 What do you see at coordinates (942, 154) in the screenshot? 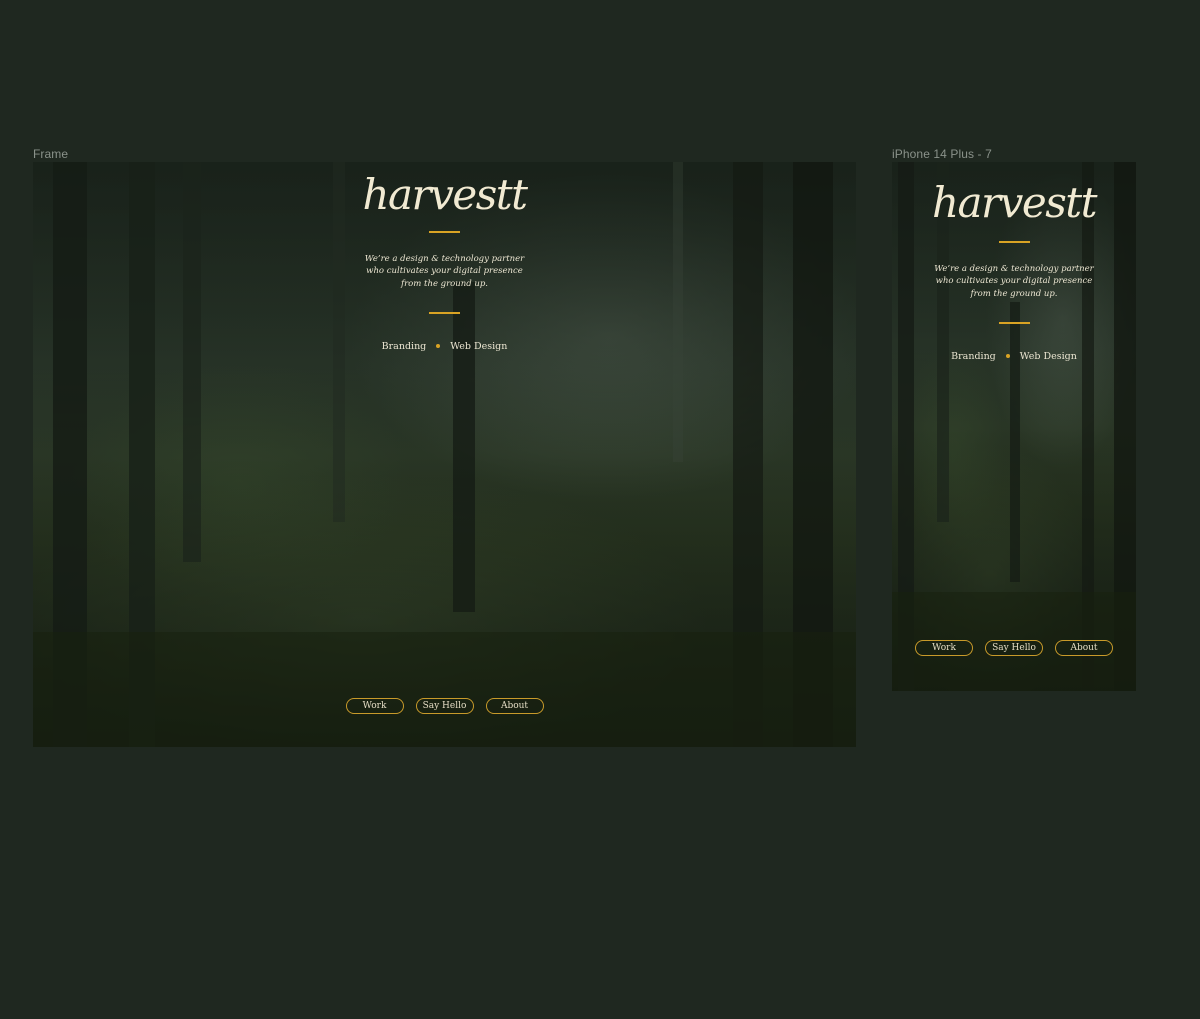
I see `frame-label-phone: iPhone 14 Plus - 7` at bounding box center [942, 154].